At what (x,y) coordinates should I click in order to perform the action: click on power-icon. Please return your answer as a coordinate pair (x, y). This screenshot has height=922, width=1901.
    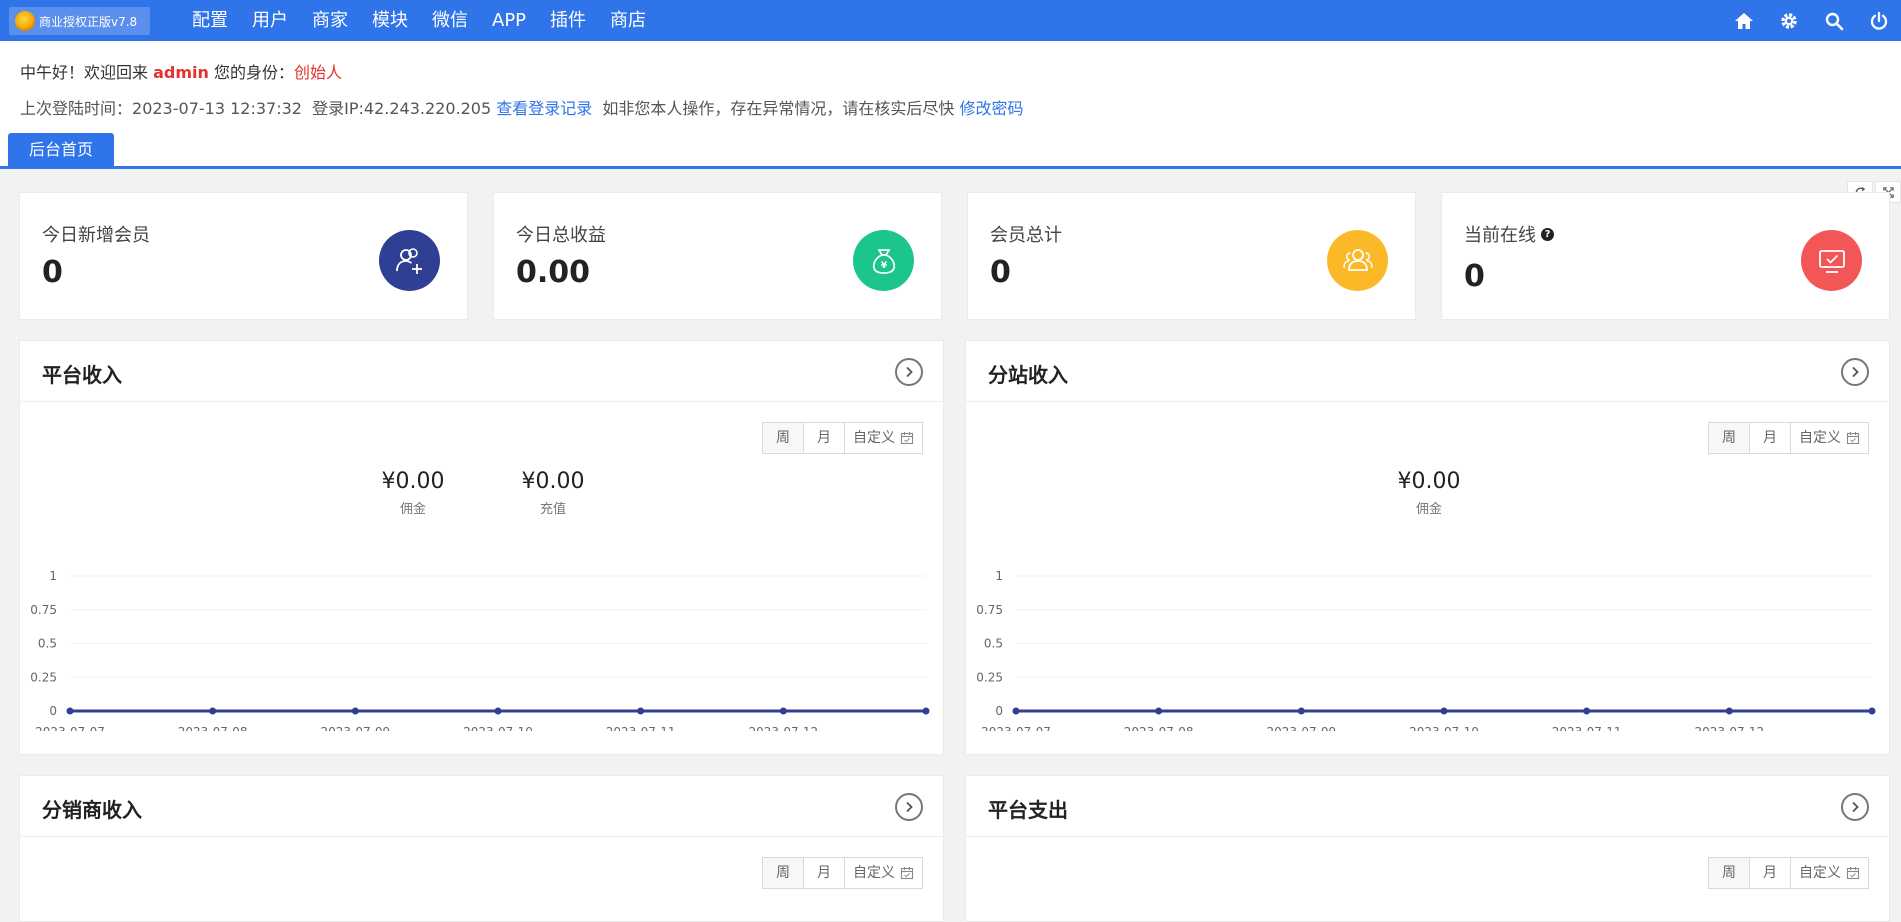
    Looking at the image, I should click on (1878, 20).